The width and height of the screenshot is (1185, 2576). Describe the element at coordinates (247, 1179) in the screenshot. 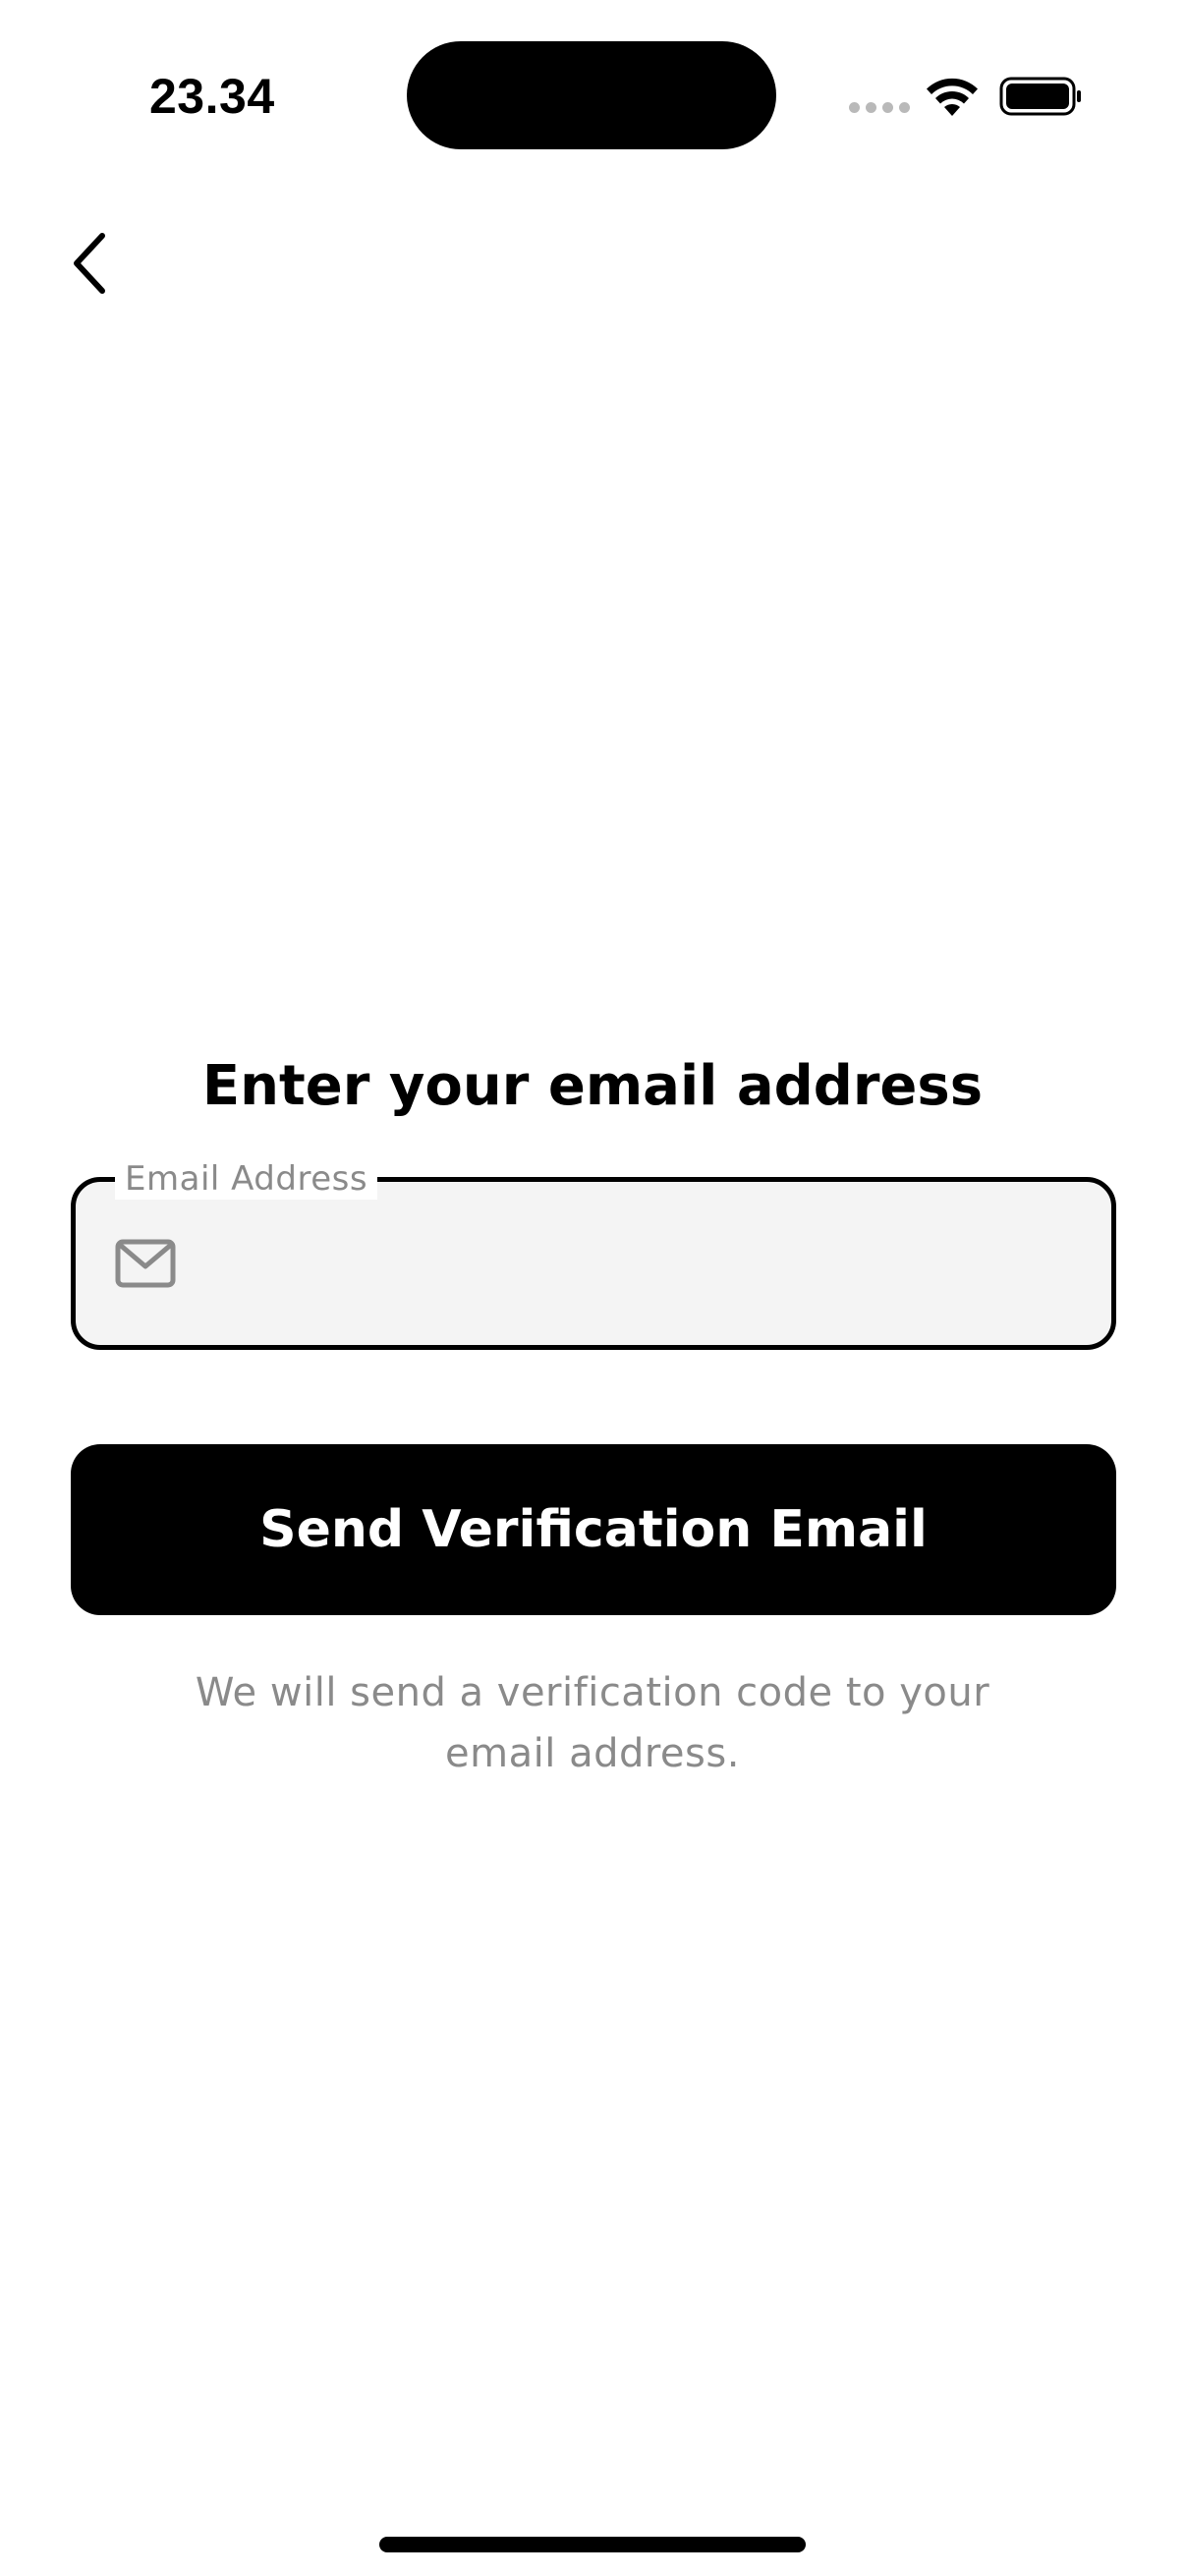

I see `email-field-label: Email Address` at that location.